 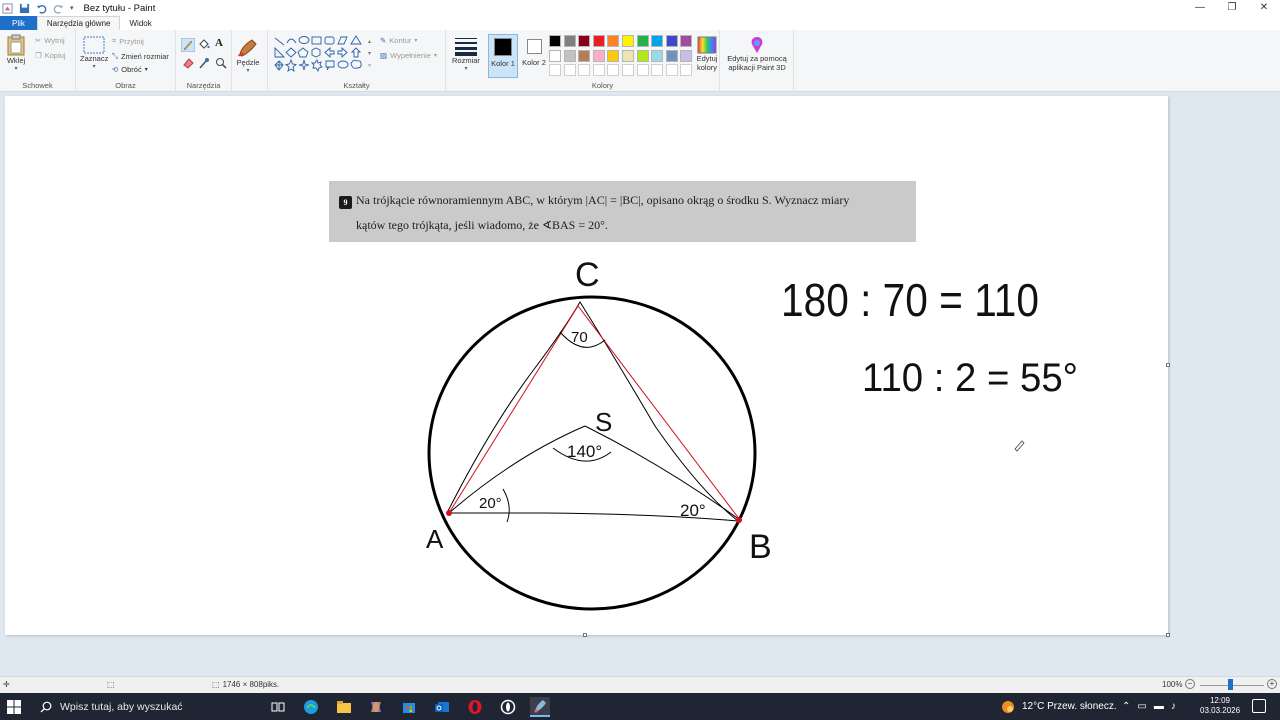 I want to click on taskbar-clock: 12:09 03.03.2026, so click(x=1220, y=706).